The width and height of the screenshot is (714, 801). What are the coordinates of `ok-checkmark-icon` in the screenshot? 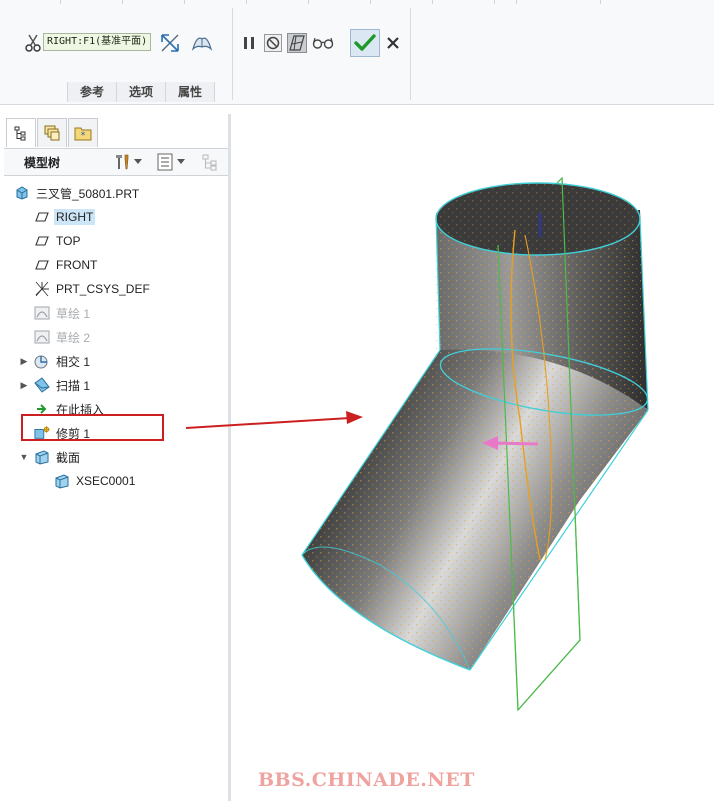 It's located at (365, 43).